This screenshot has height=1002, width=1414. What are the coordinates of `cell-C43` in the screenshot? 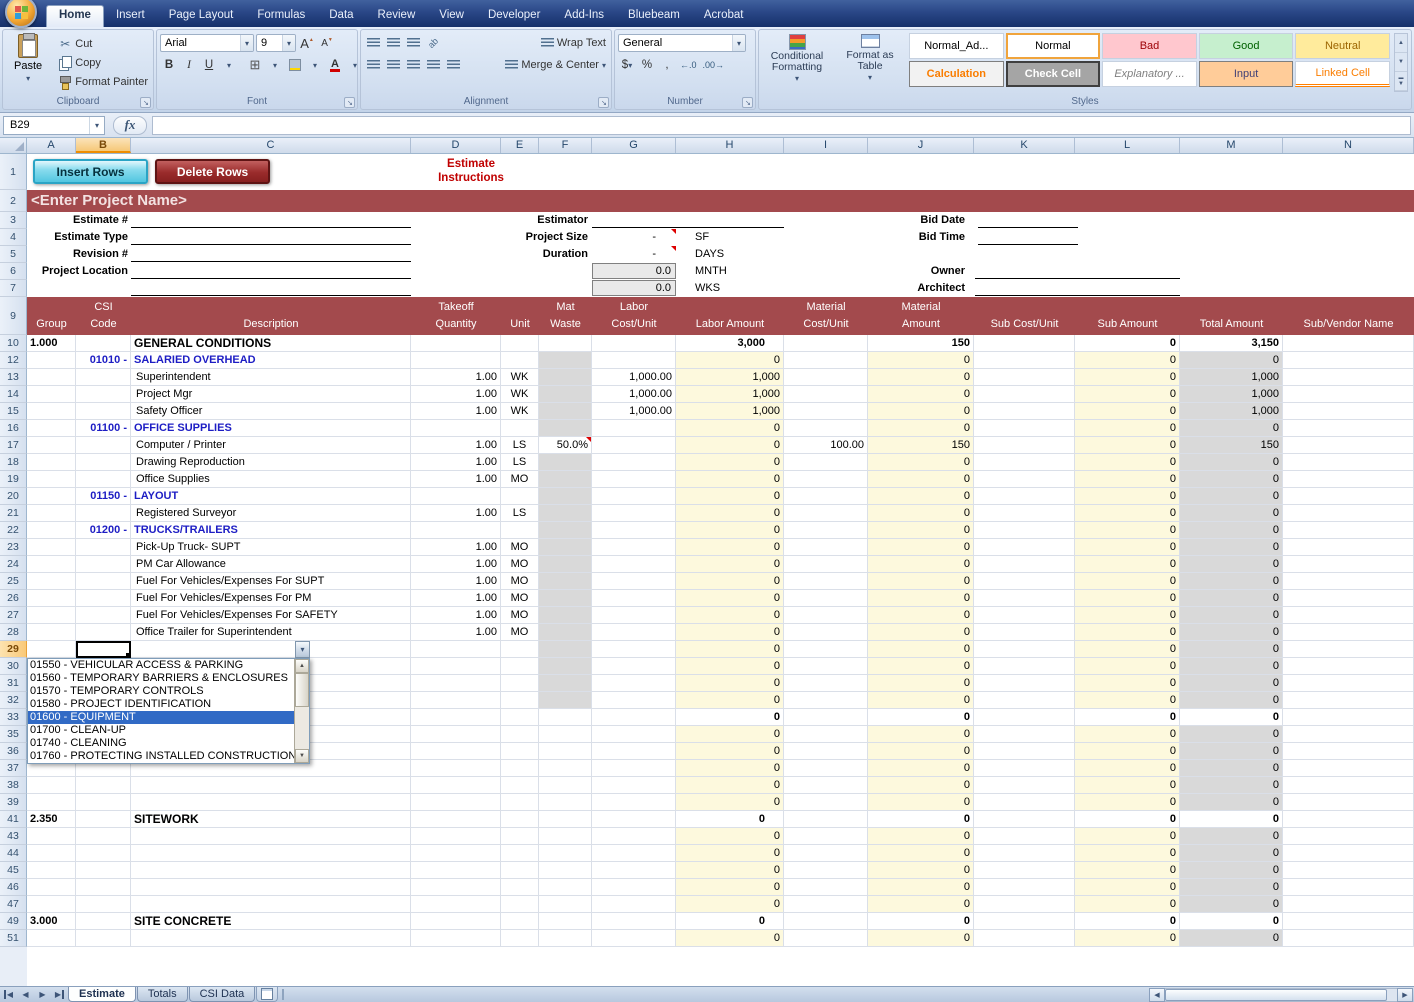 It's located at (271, 836).